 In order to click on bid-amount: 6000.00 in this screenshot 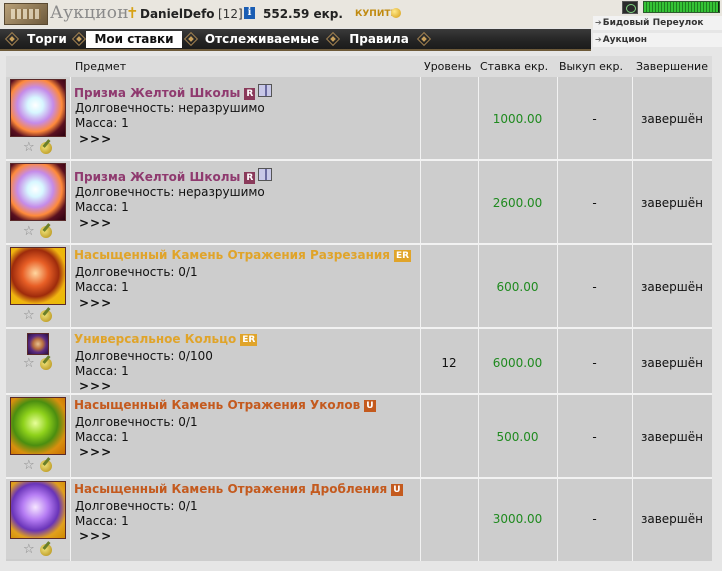, I will do `click(517, 363)`.